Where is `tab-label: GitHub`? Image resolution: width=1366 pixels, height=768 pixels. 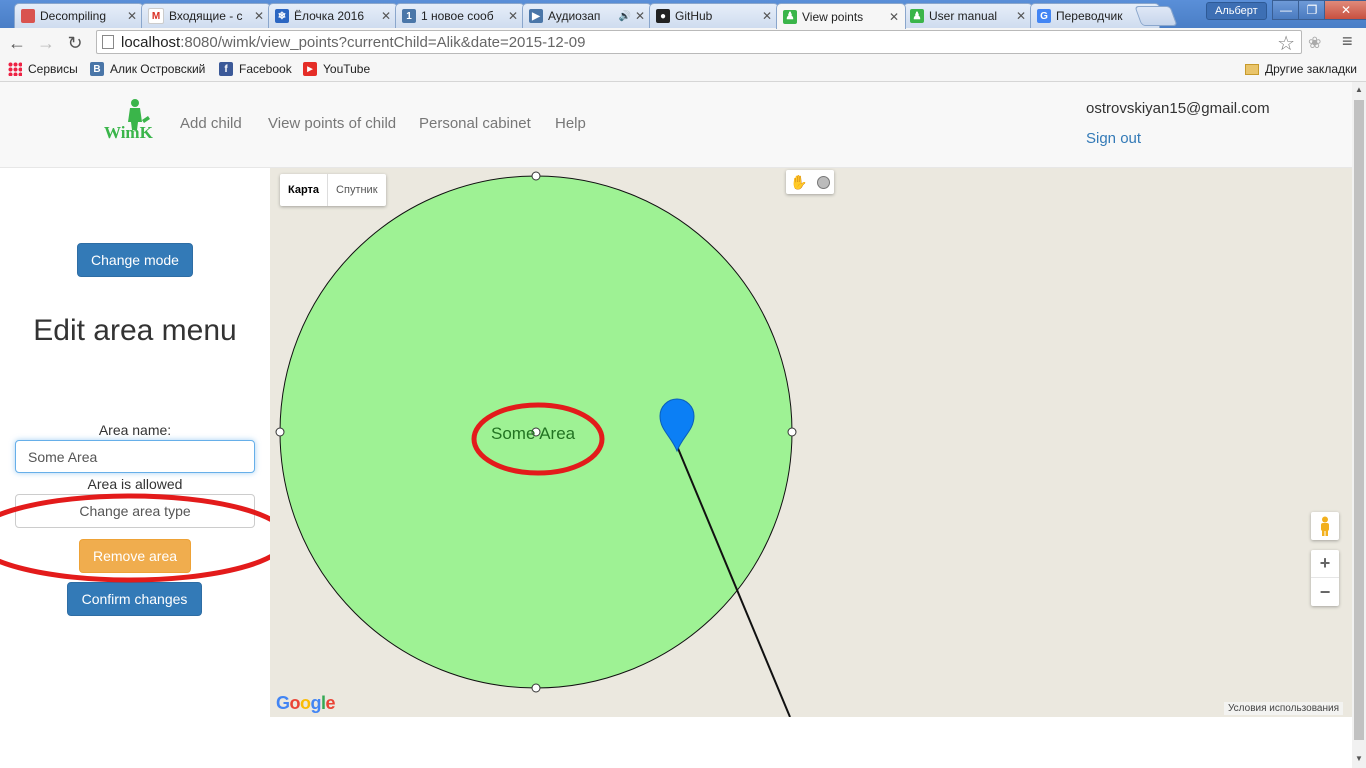
tab-label: GitHub is located at coordinates (694, 16).